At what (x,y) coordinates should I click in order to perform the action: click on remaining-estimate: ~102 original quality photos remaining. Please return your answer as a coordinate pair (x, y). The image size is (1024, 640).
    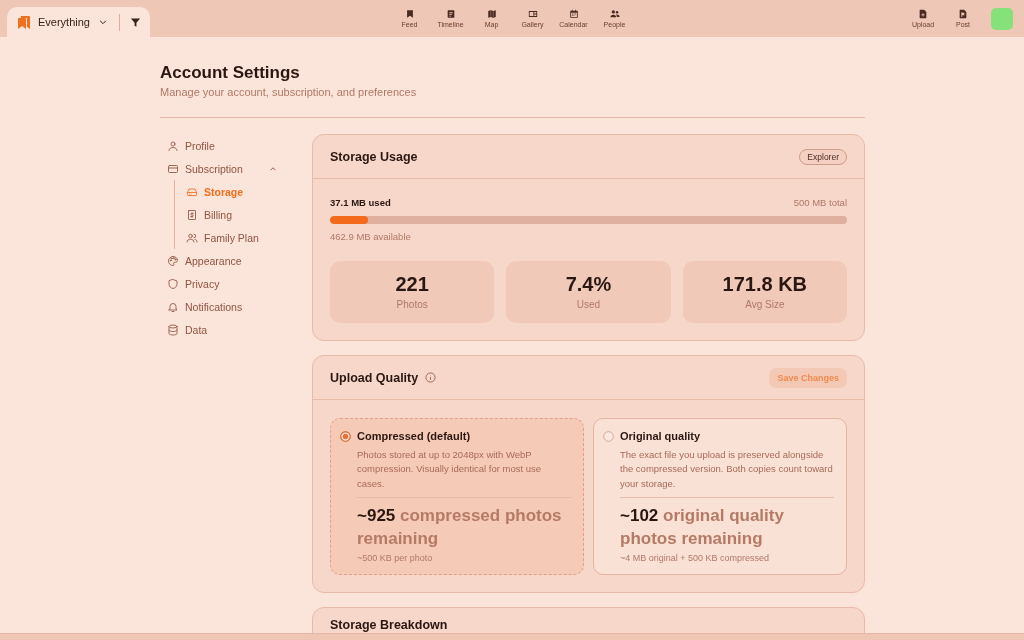
    Looking at the image, I should click on (702, 527).